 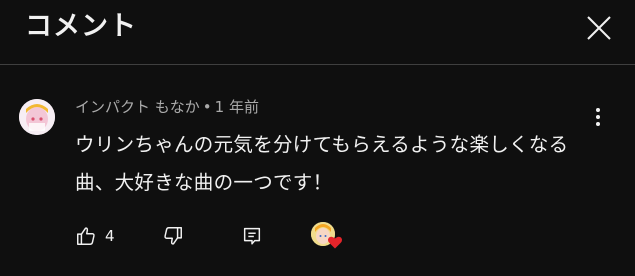 What do you see at coordinates (335, 242) in the screenshot?
I see `heart-icon` at bounding box center [335, 242].